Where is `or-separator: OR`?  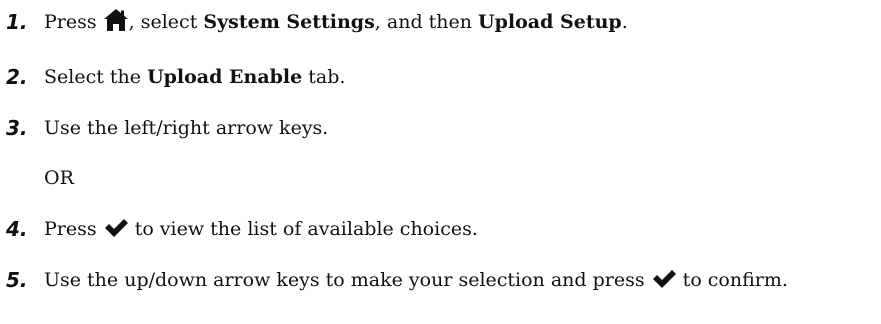
or-separator: OR is located at coordinates (59, 178).